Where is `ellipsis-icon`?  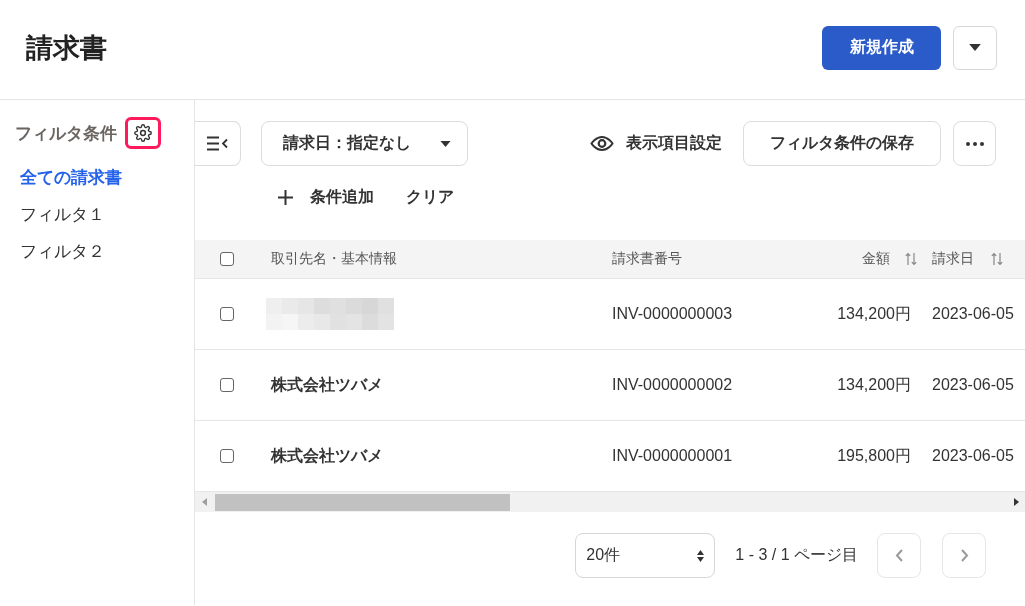 ellipsis-icon is located at coordinates (974, 143).